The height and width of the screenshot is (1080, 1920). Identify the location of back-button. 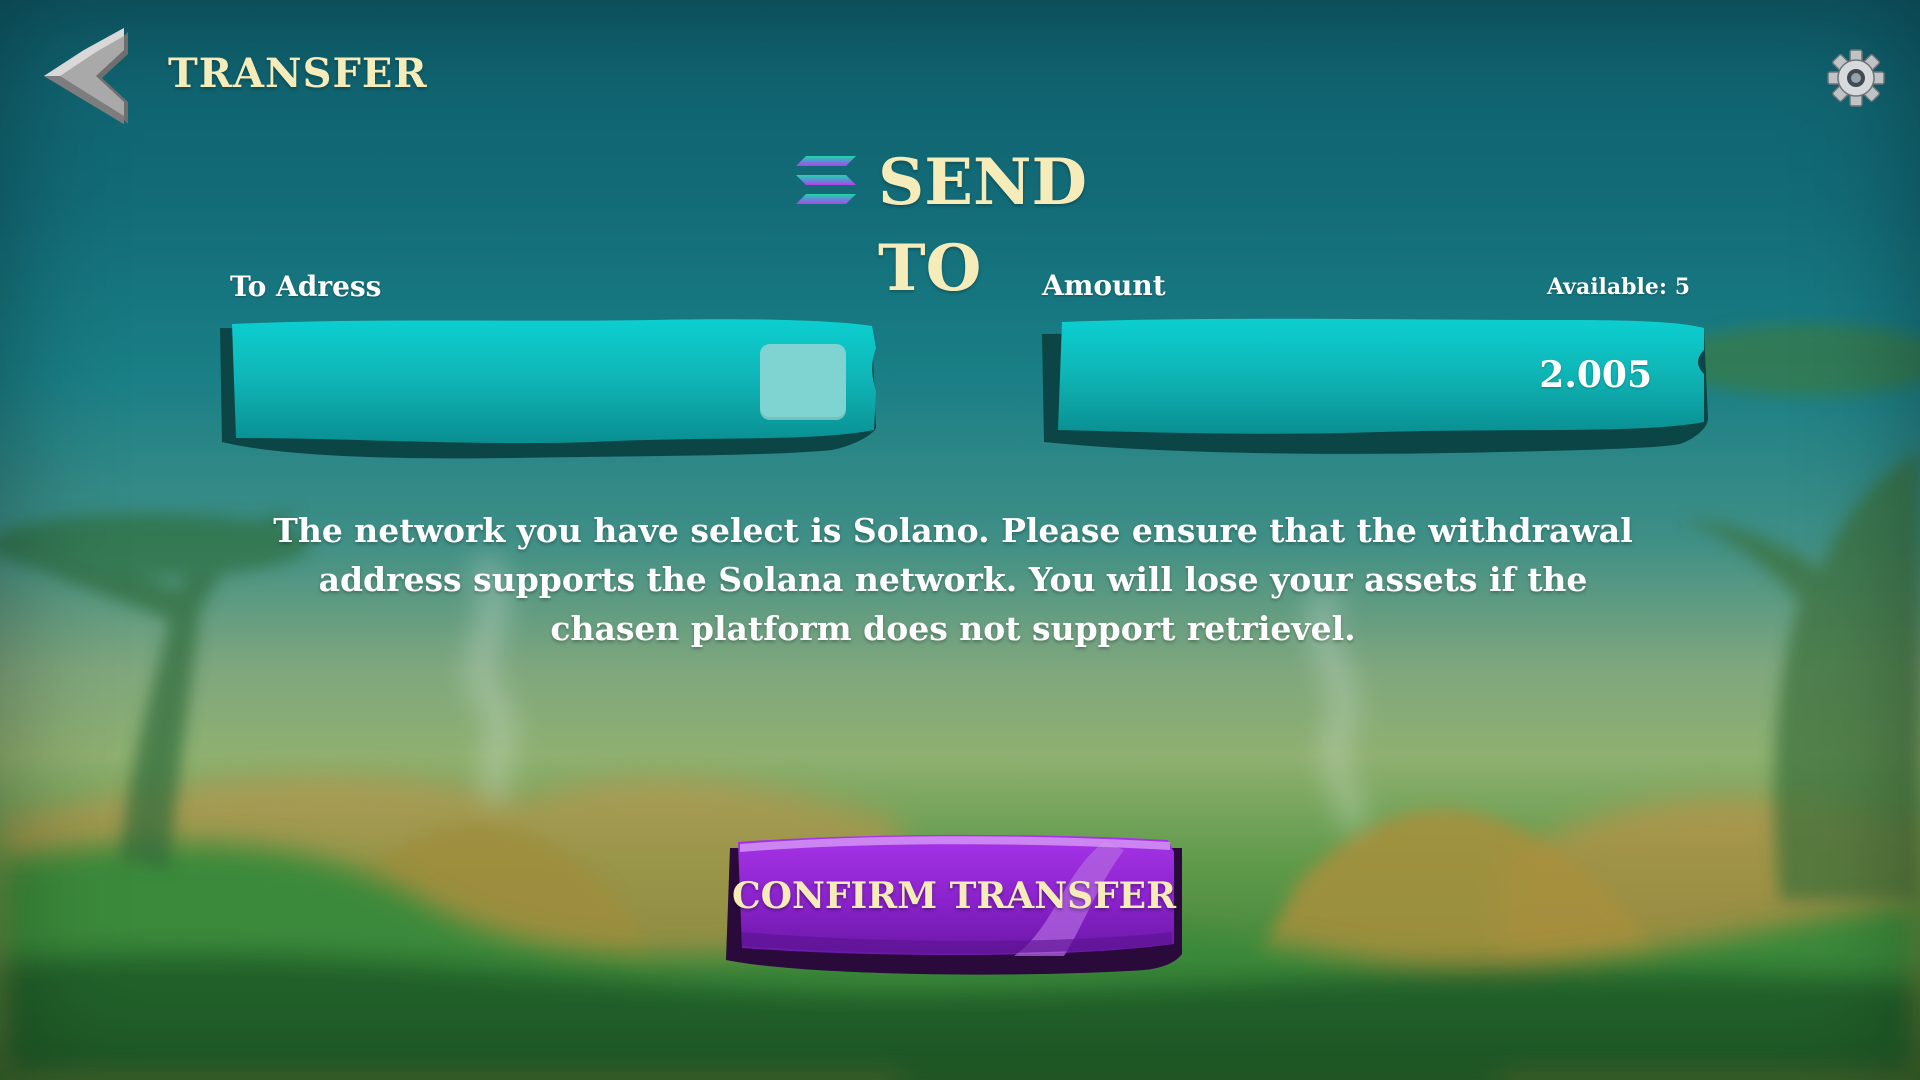
(86, 77).